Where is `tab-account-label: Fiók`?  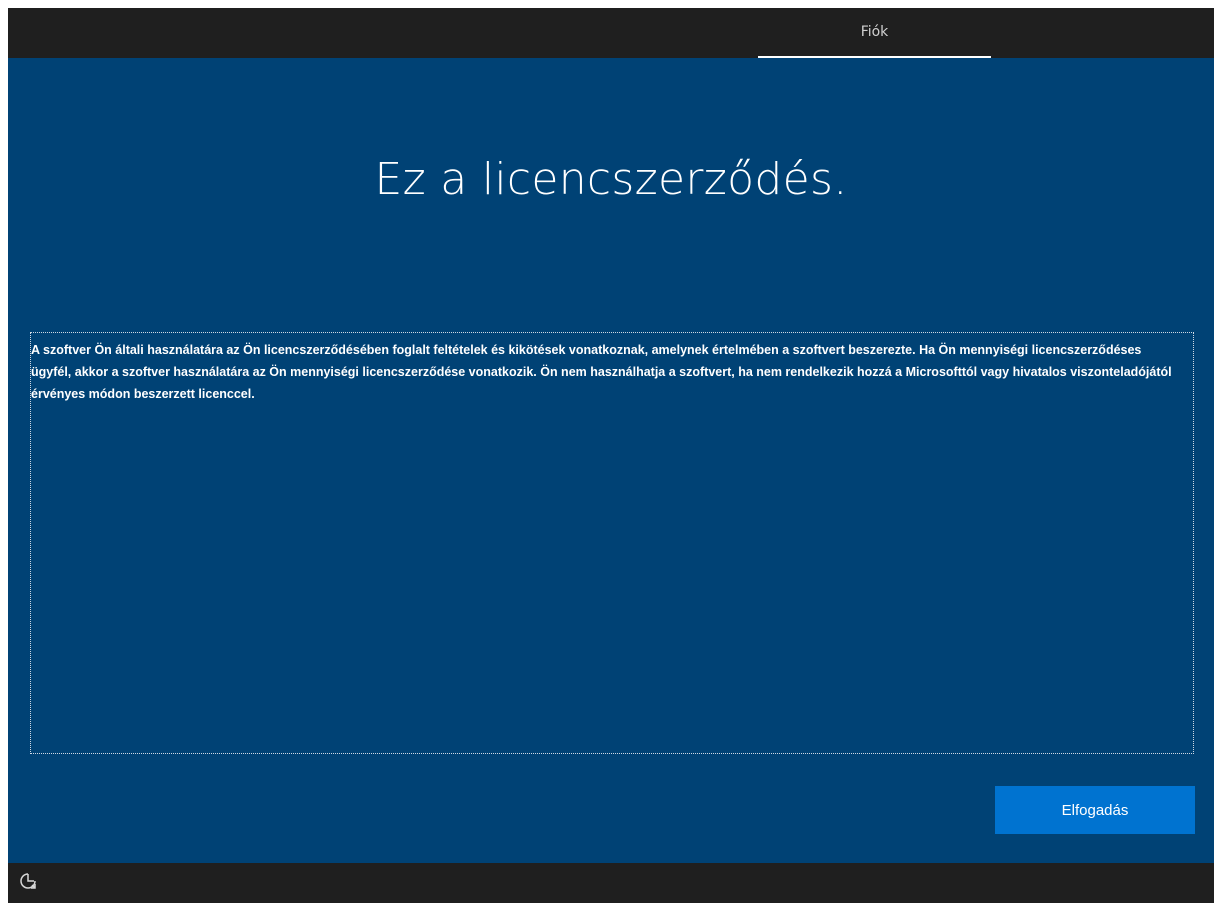 tab-account-label: Fiók is located at coordinates (874, 32).